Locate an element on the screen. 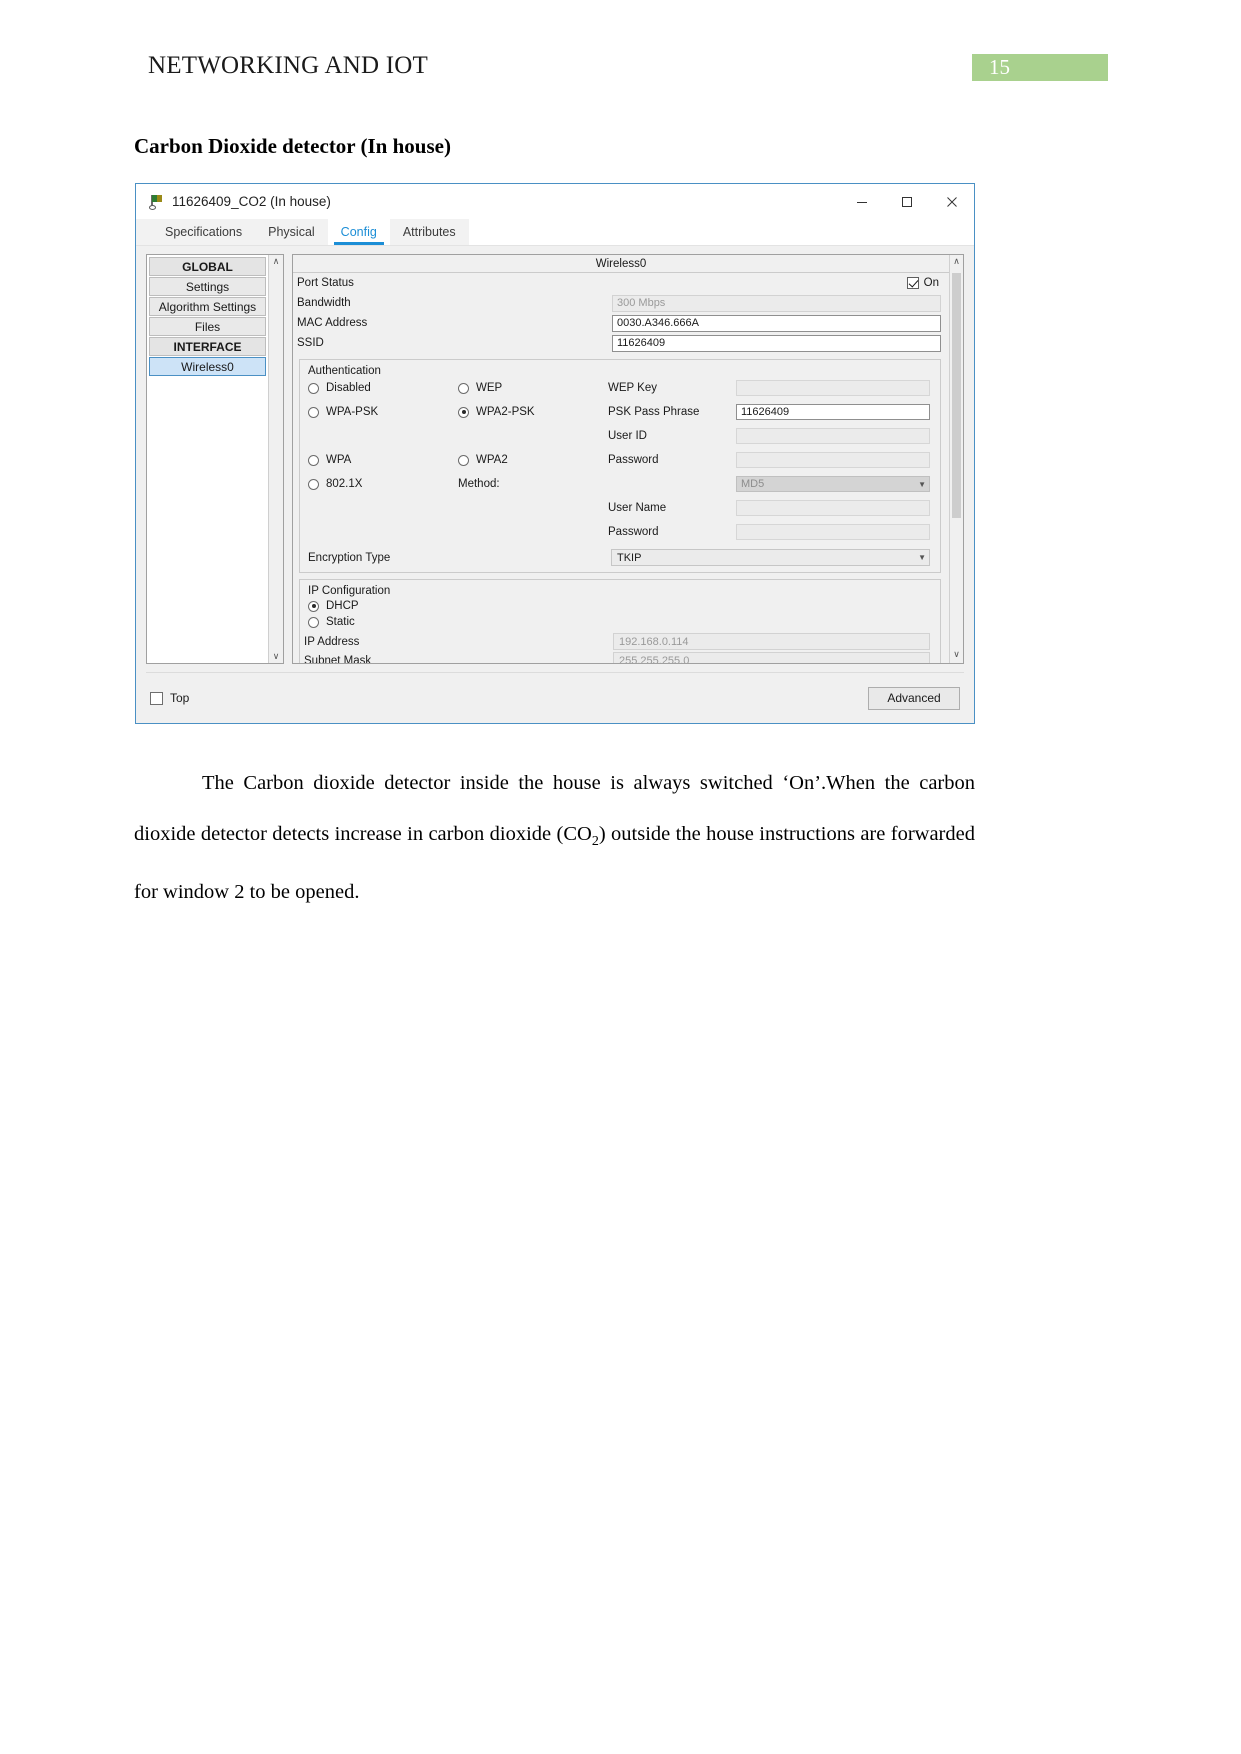 The image size is (1241, 1754). tree-item-wireless0: Wireless0 is located at coordinates (207, 366).